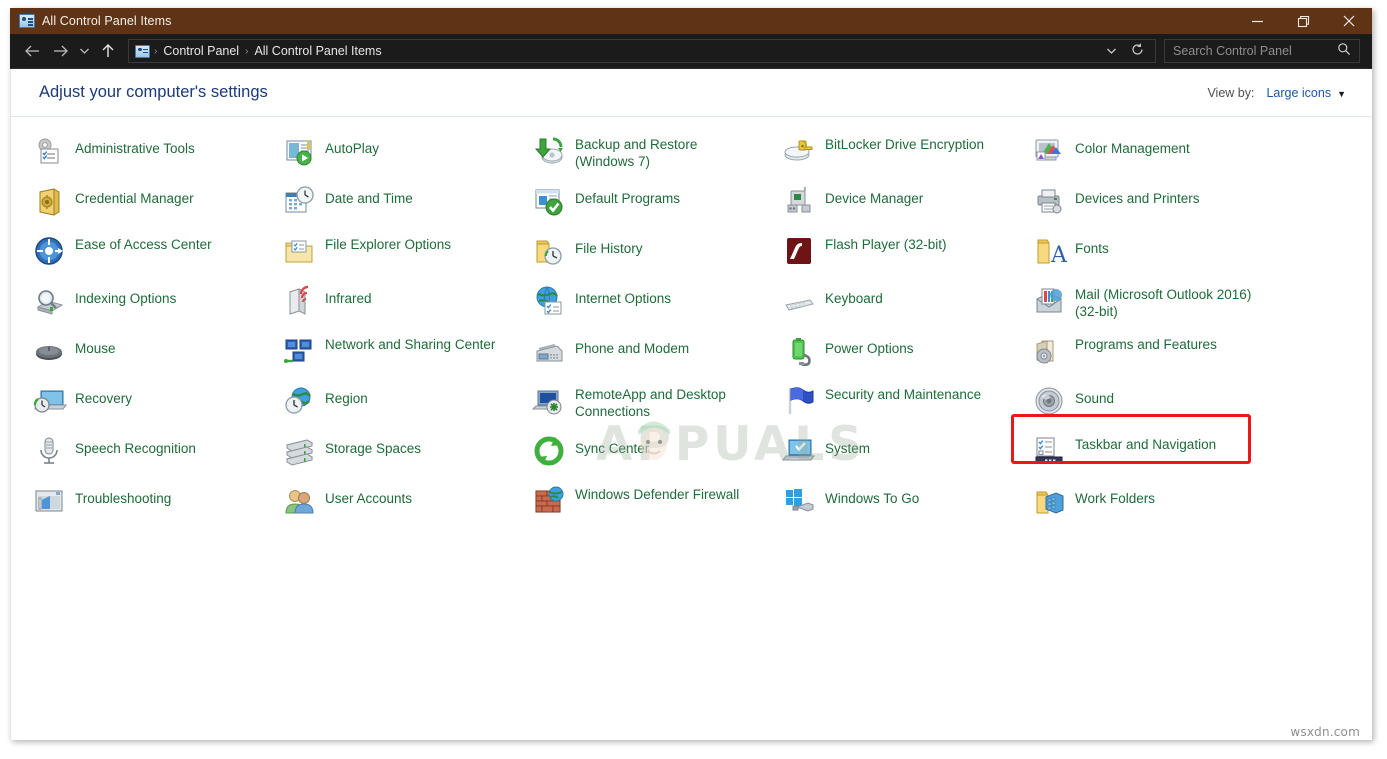 The height and width of the screenshot is (759, 1387). I want to click on control-panel-item-label: Sound, so click(1094, 396).